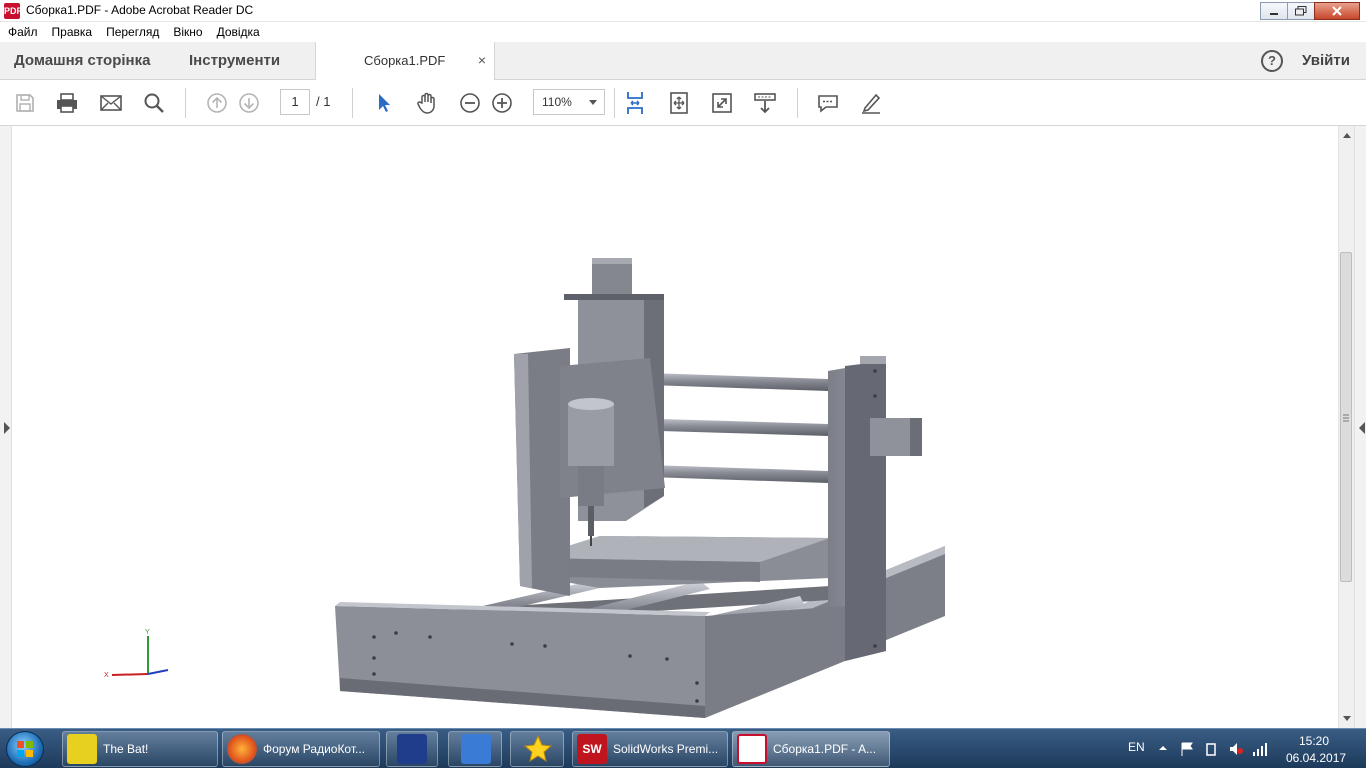 This screenshot has width=1366, height=771. Describe the element at coordinates (1272, 61) in the screenshot. I see `help-button: ?` at that location.